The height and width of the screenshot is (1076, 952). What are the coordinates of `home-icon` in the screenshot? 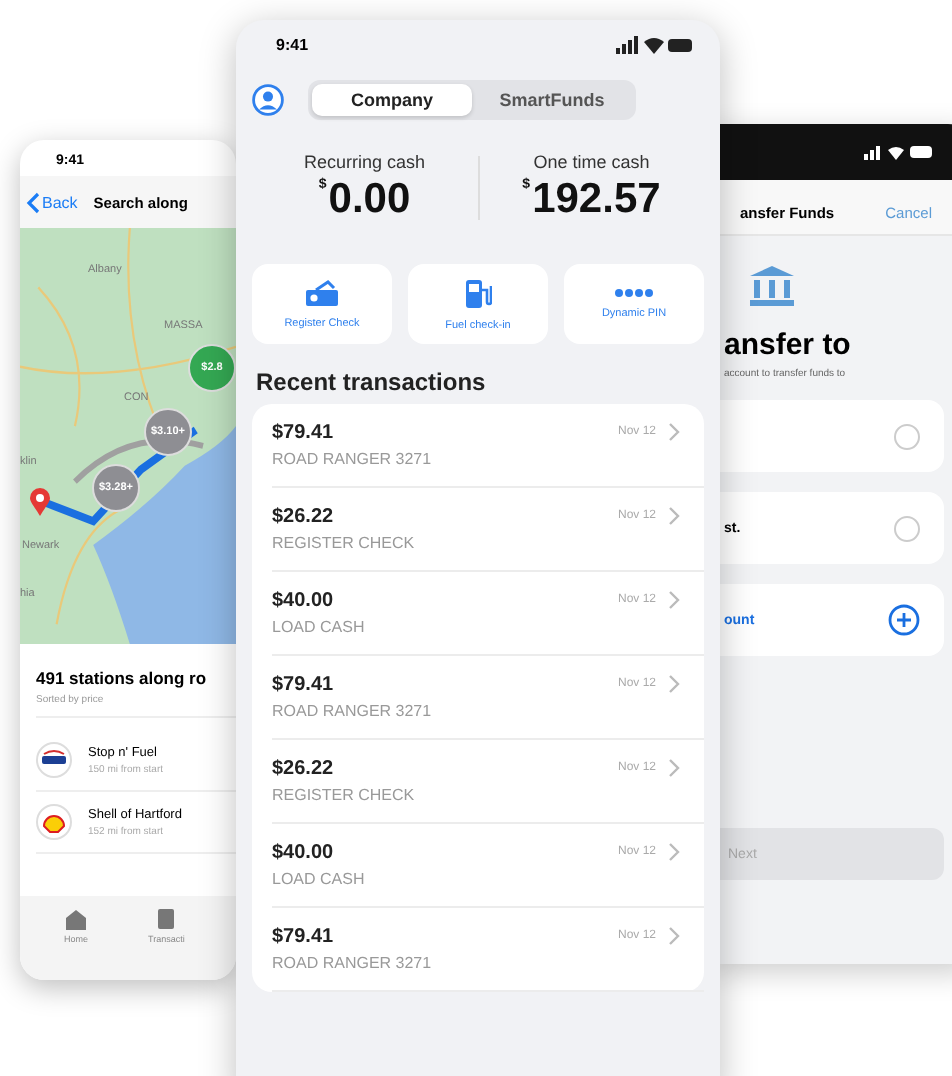 It's located at (76, 919).